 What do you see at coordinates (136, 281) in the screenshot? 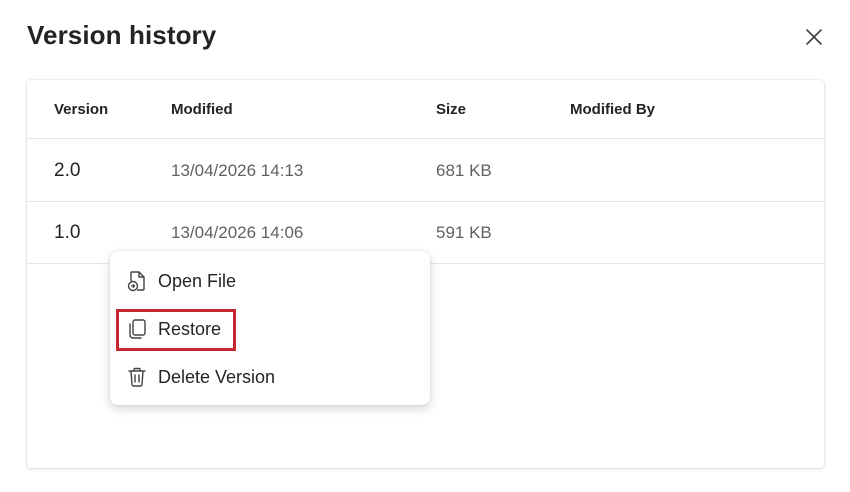
I see `open-file-icon` at bounding box center [136, 281].